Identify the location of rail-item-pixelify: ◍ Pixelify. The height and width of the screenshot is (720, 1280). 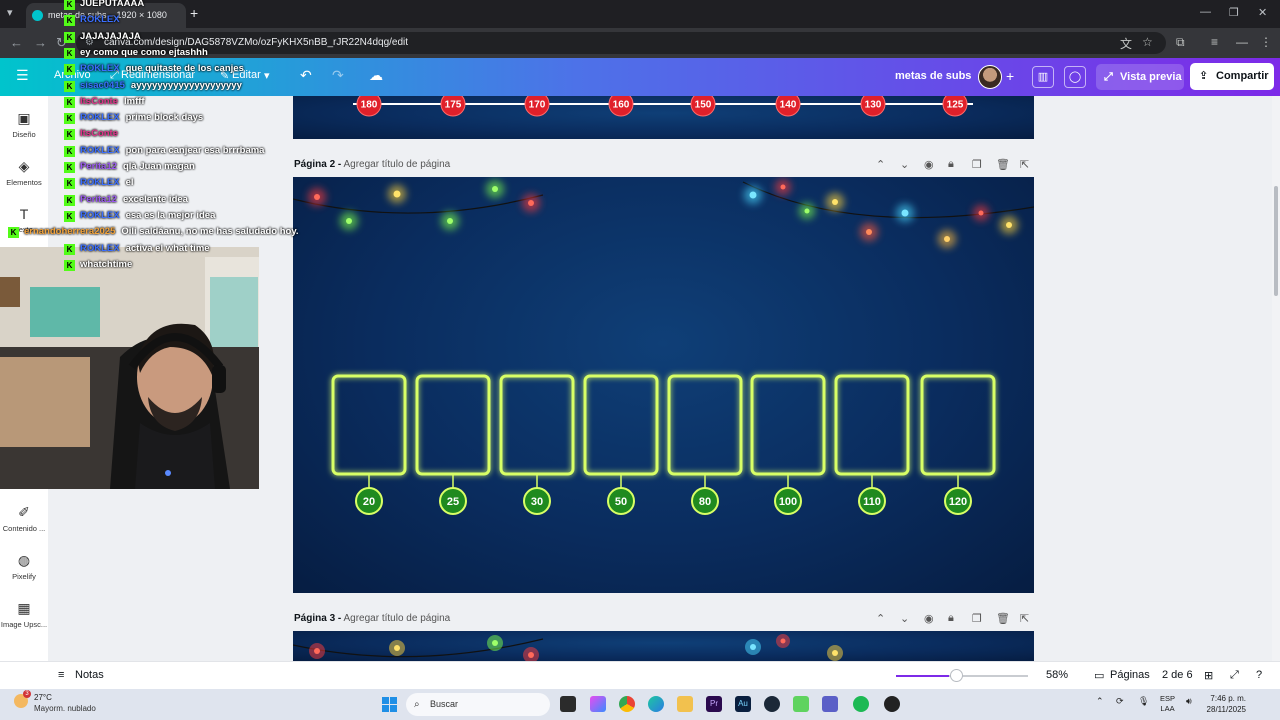
(24, 566).